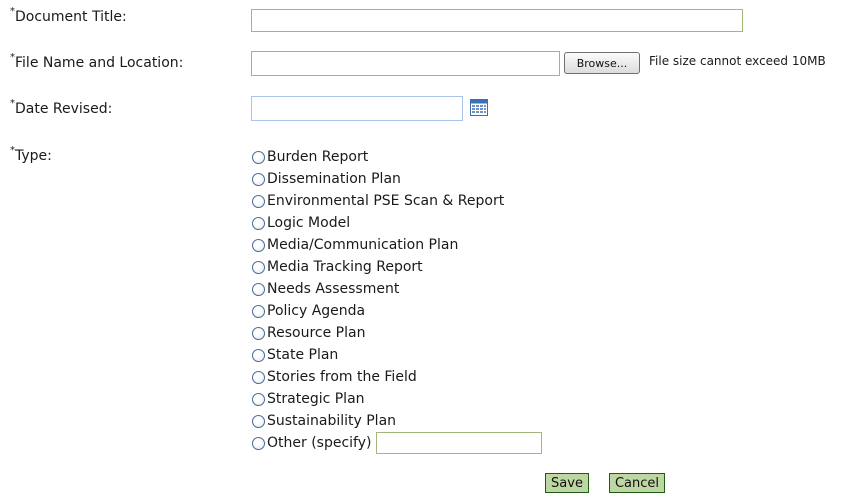  I want to click on calendar-icon, so click(479, 107).